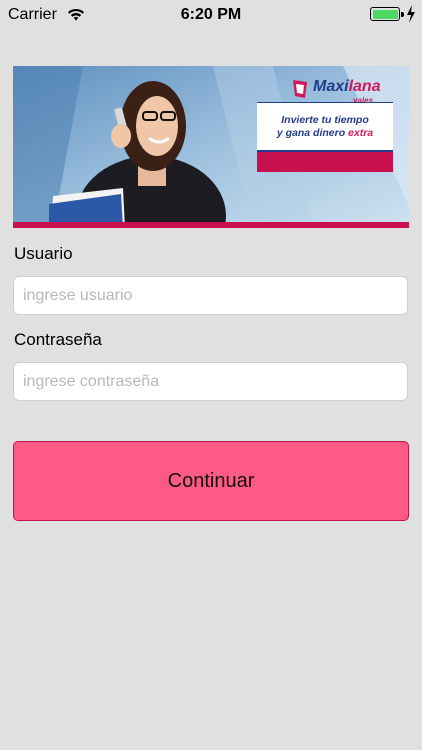 Image resolution: width=422 pixels, height=750 pixels. I want to click on tagline-line-2: y gana dinero extra, so click(325, 133).